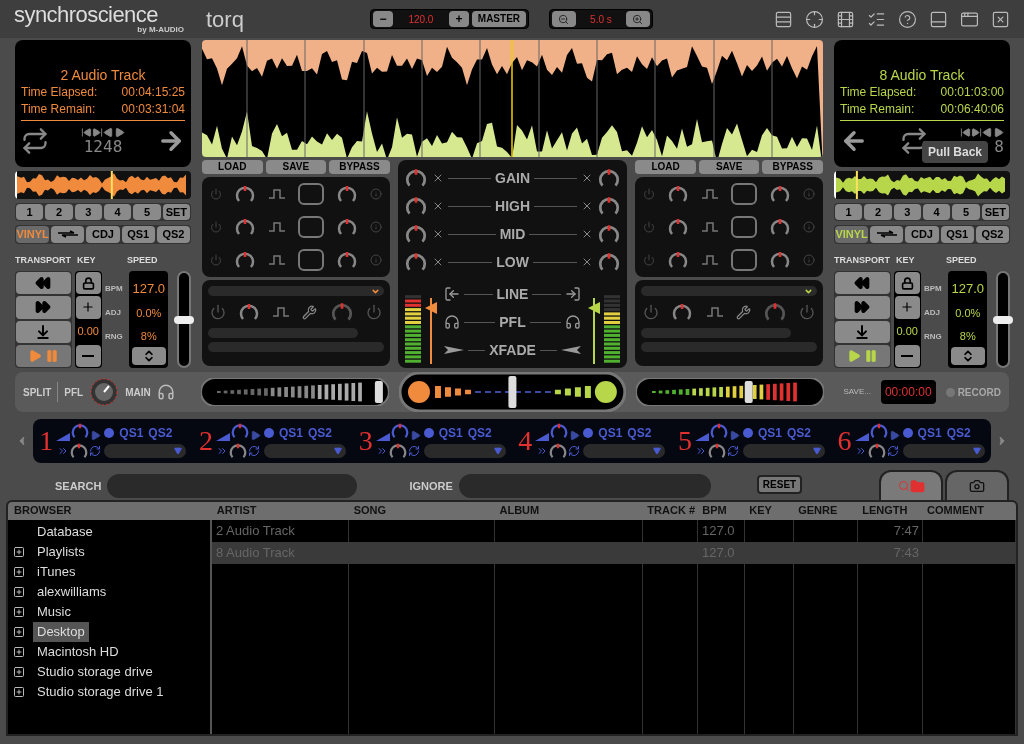 The width and height of the screenshot is (1024, 744). Describe the element at coordinates (783, 19) in the screenshot. I see `list-icon` at that location.